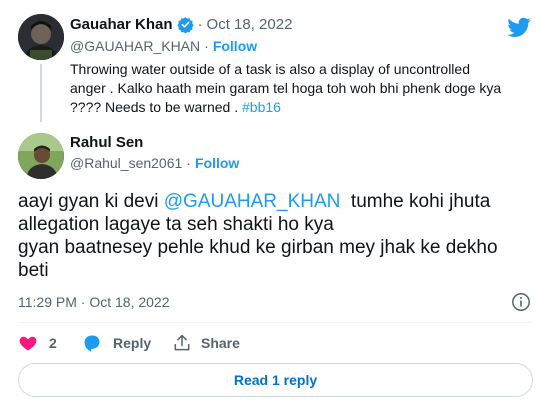 The height and width of the screenshot is (401, 537). What do you see at coordinates (156, 107) in the screenshot?
I see `parent-text-plain: ???? Needs to be warned .` at bounding box center [156, 107].